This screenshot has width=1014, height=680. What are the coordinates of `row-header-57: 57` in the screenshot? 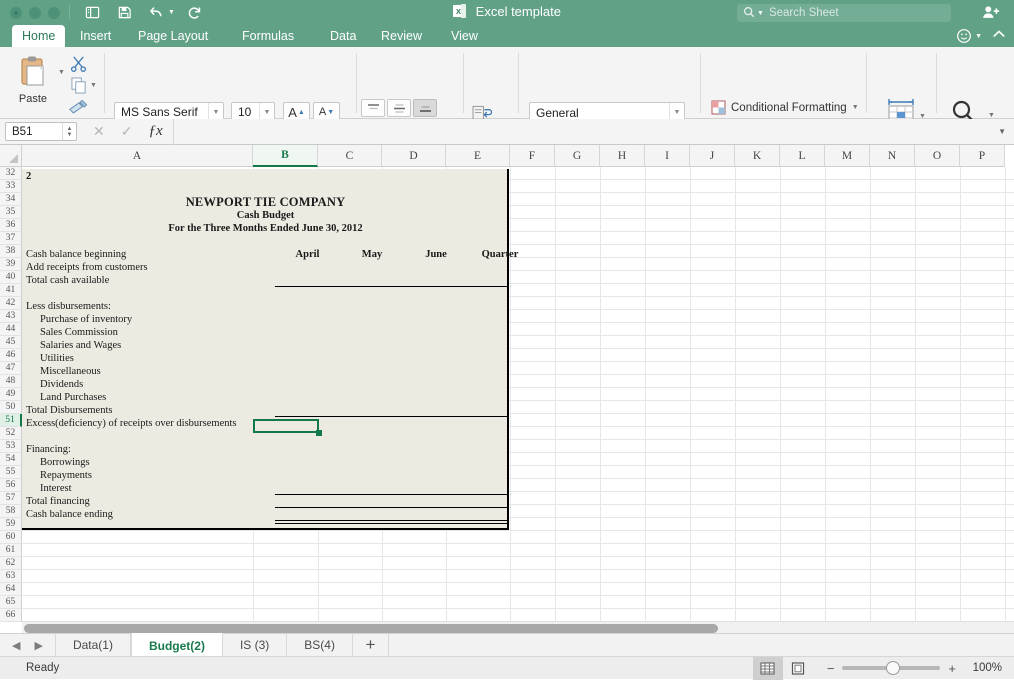 It's located at (11, 498).